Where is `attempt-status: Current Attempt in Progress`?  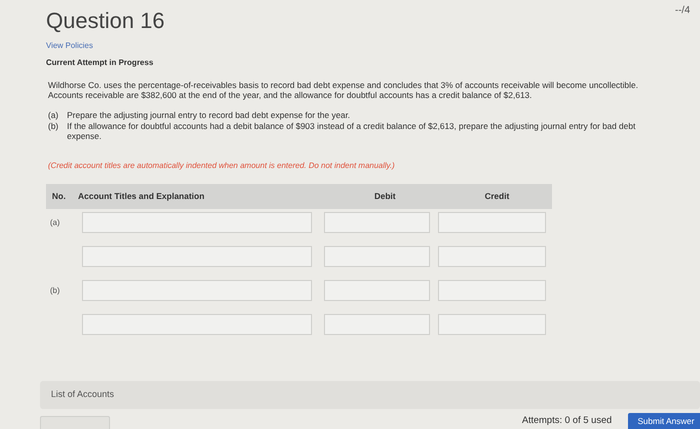 attempt-status: Current Attempt in Progress is located at coordinates (100, 63).